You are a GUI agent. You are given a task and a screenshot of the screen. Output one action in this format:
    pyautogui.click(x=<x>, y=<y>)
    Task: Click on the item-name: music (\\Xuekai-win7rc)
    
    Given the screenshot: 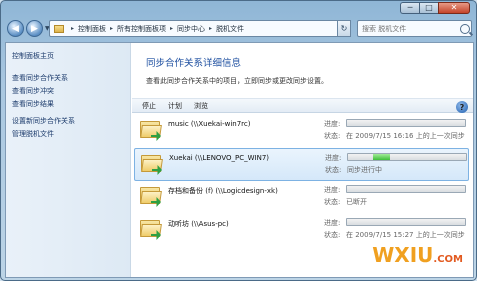 What is the action you would take?
    pyautogui.click(x=209, y=124)
    